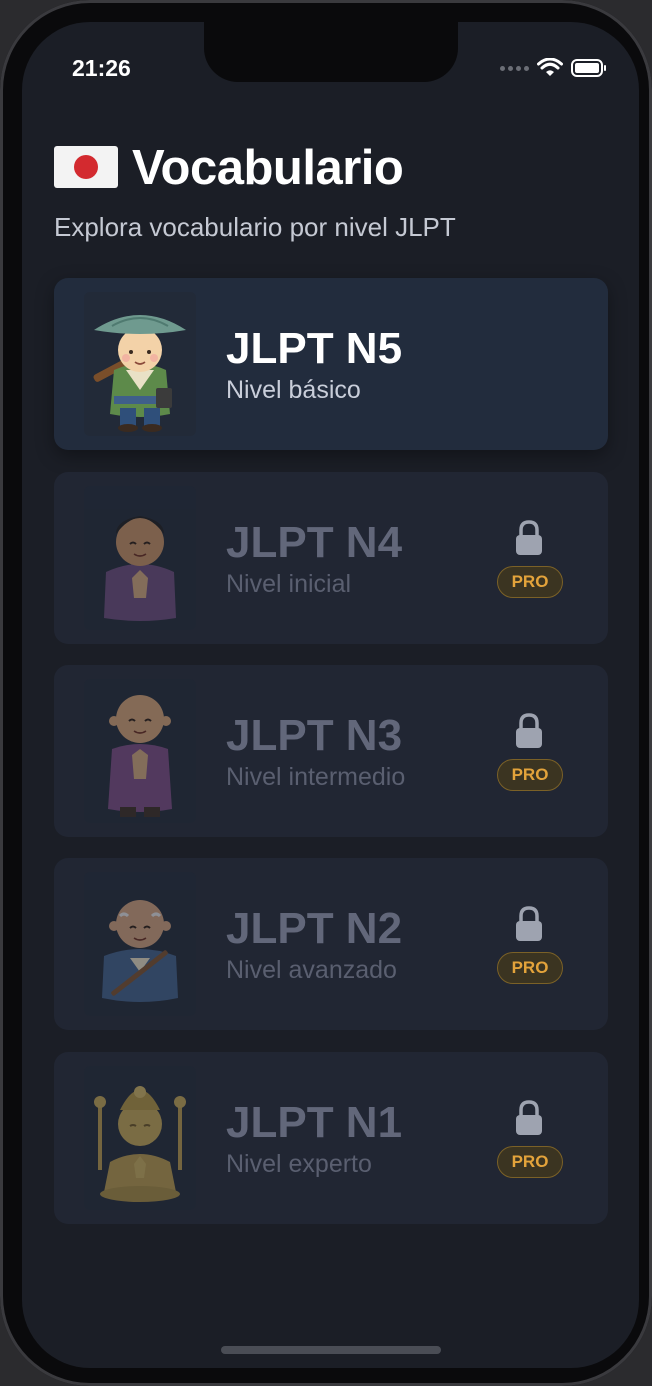  Describe the element at coordinates (268, 168) in the screenshot. I see `page-title: Vocabulario` at that location.